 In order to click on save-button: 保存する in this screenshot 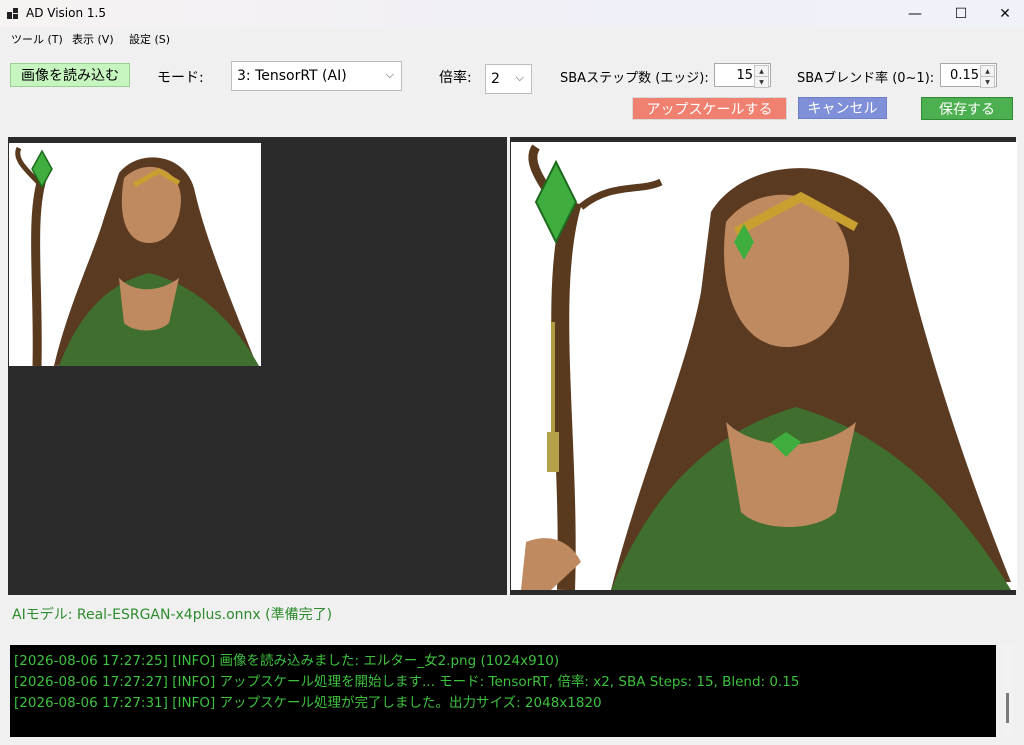, I will do `click(967, 108)`.